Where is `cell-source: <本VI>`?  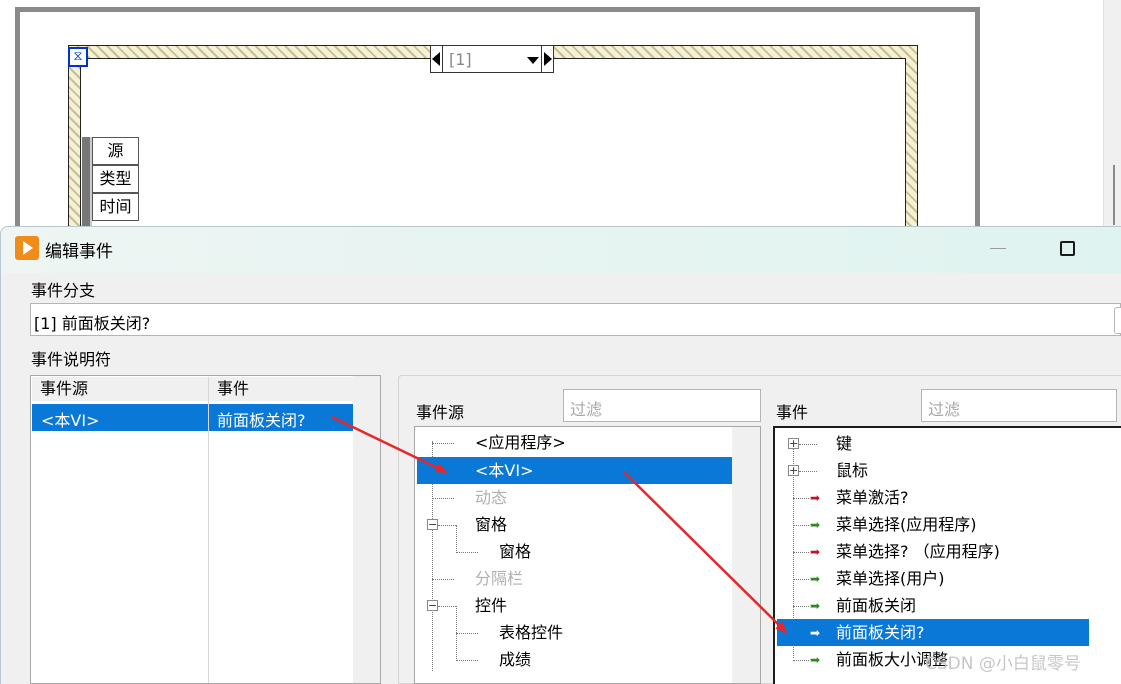 cell-source: <本VI> is located at coordinates (70, 420).